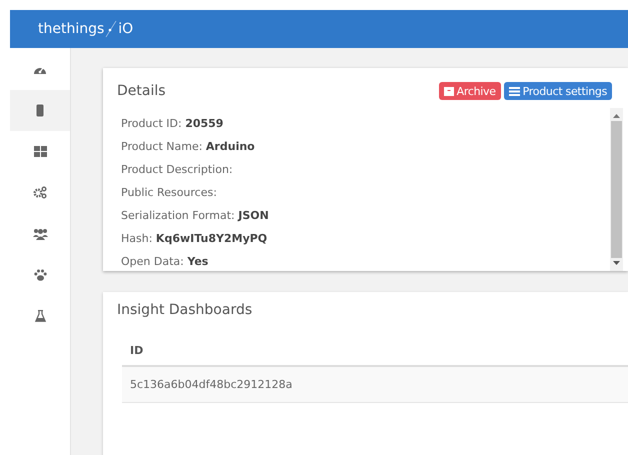  I want to click on detail-field: Product Name: Arduino, so click(365, 151).